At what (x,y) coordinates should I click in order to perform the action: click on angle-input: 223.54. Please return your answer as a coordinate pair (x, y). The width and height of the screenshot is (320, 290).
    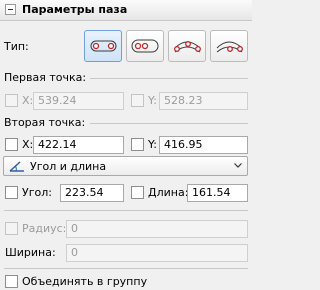
    Looking at the image, I should click on (92, 193).